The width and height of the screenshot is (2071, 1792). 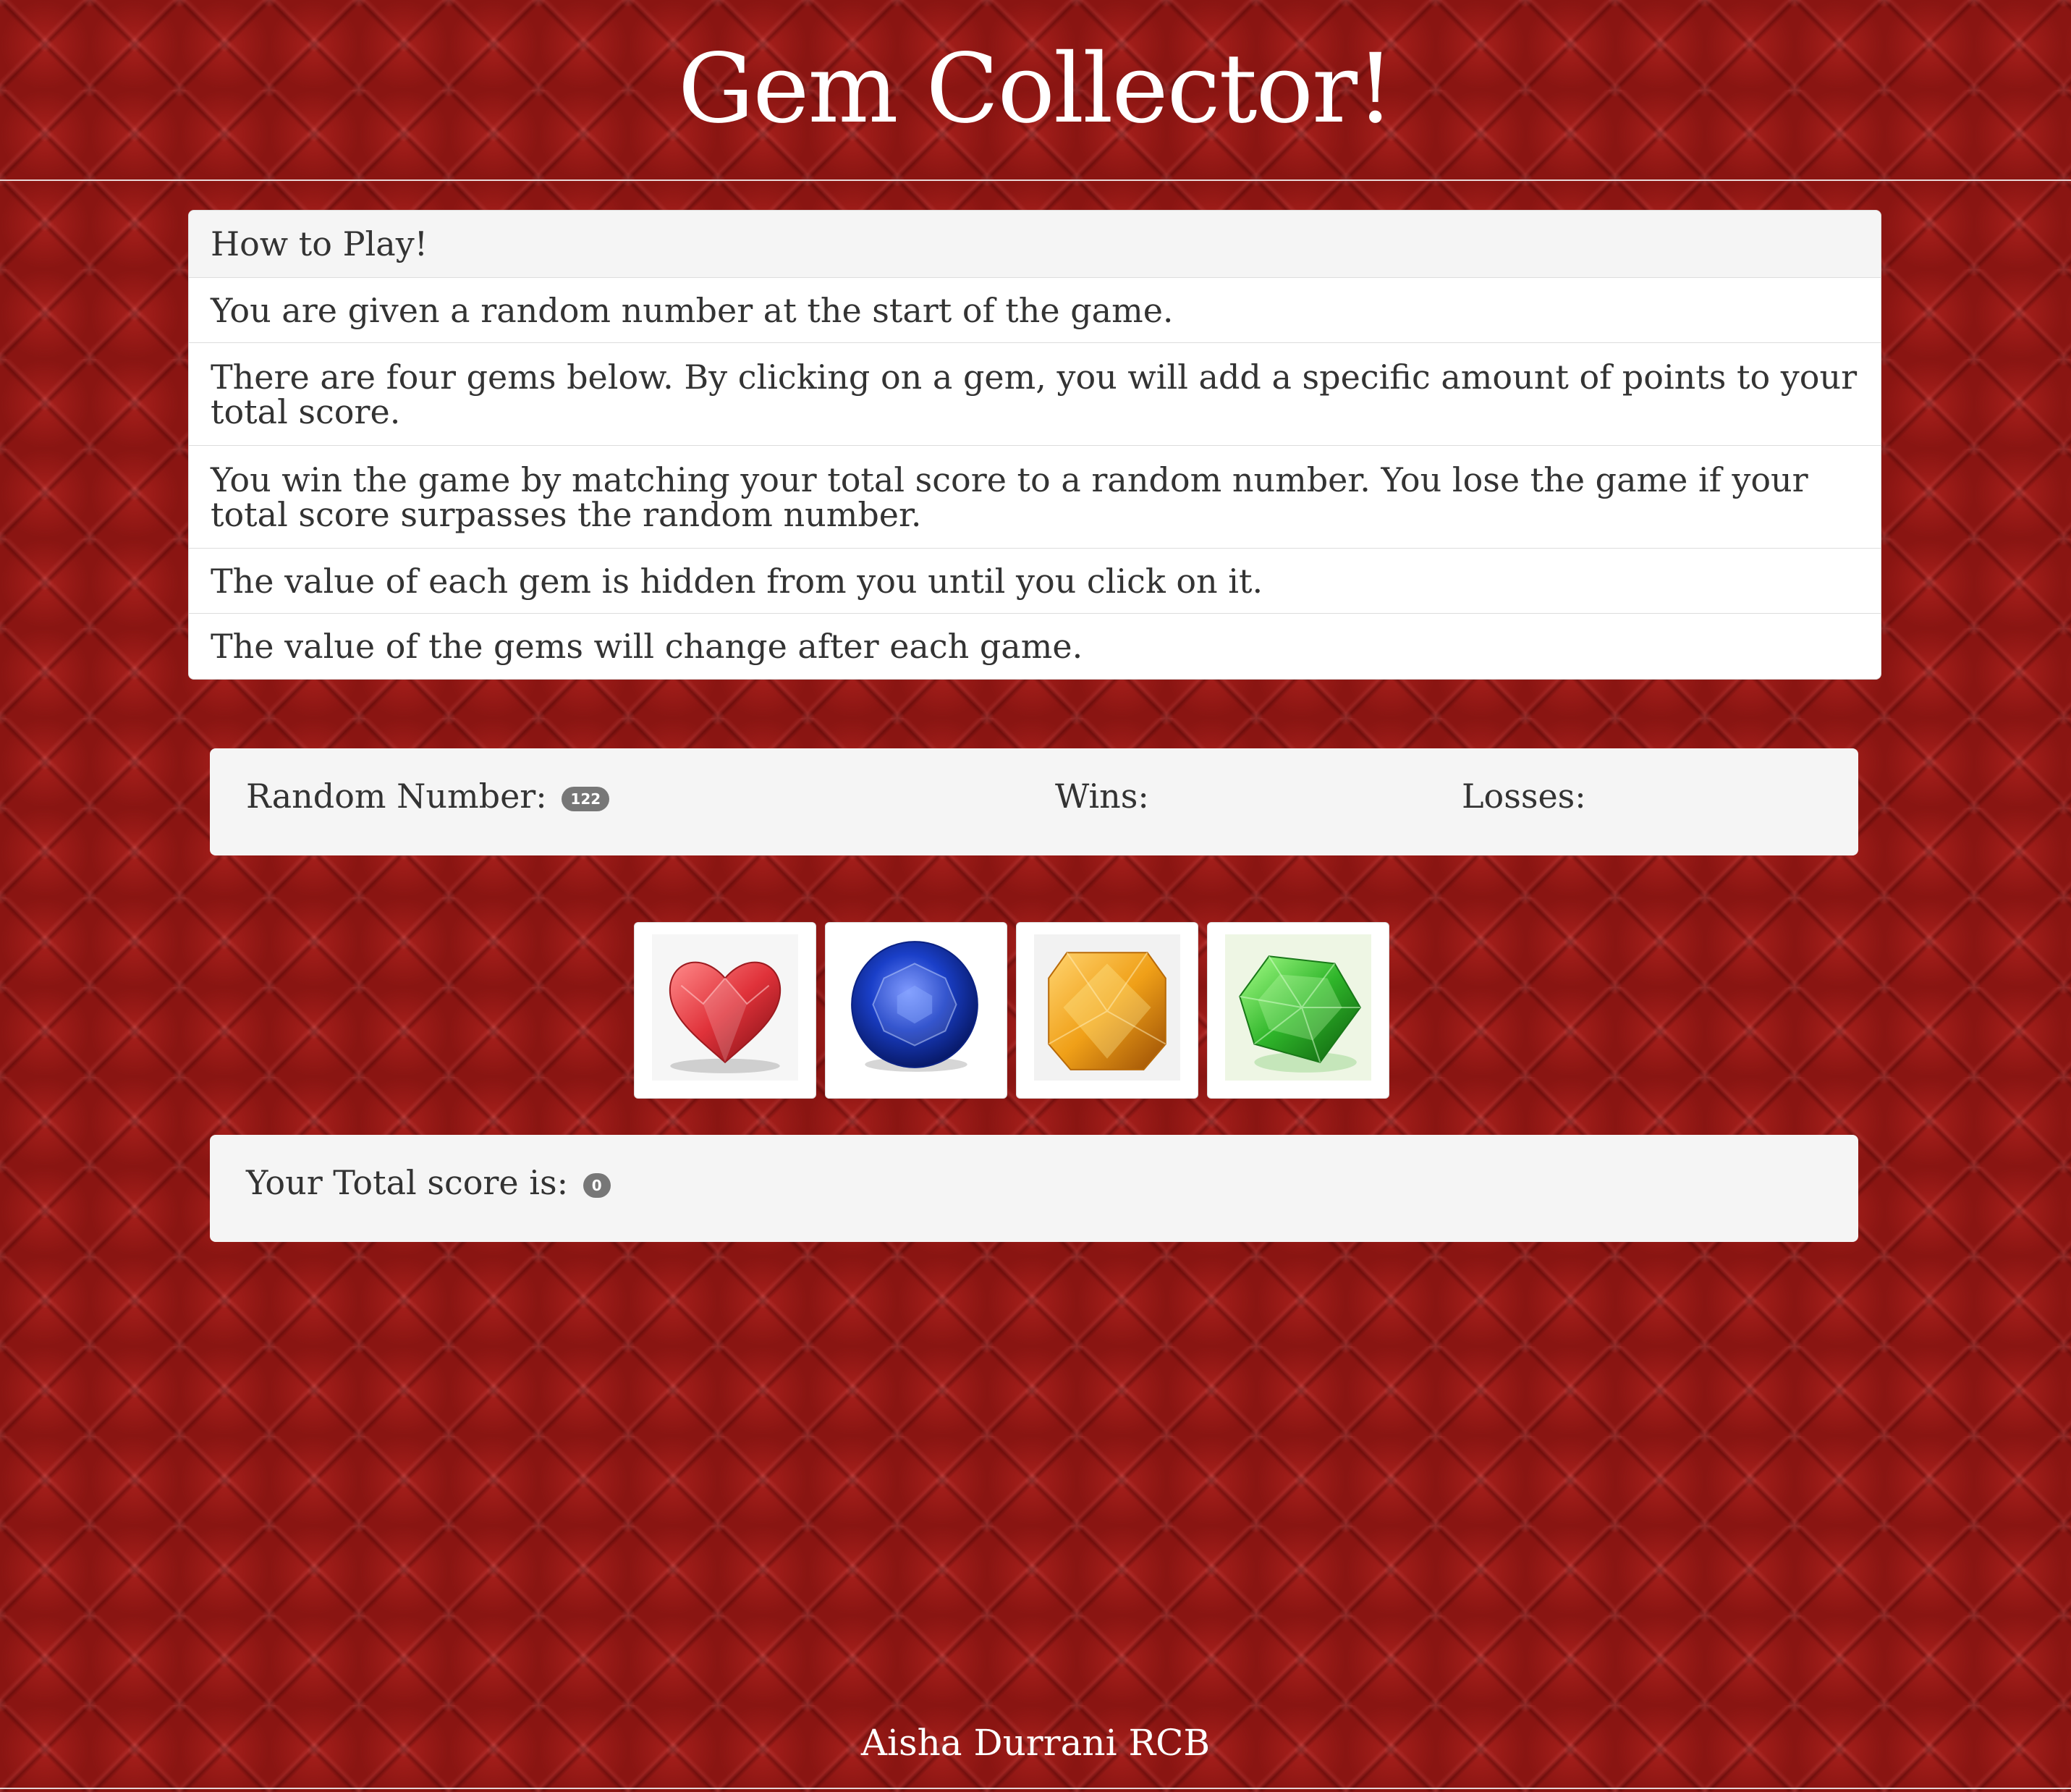 I want to click on wins-label: Wins:, so click(x=1102, y=796).